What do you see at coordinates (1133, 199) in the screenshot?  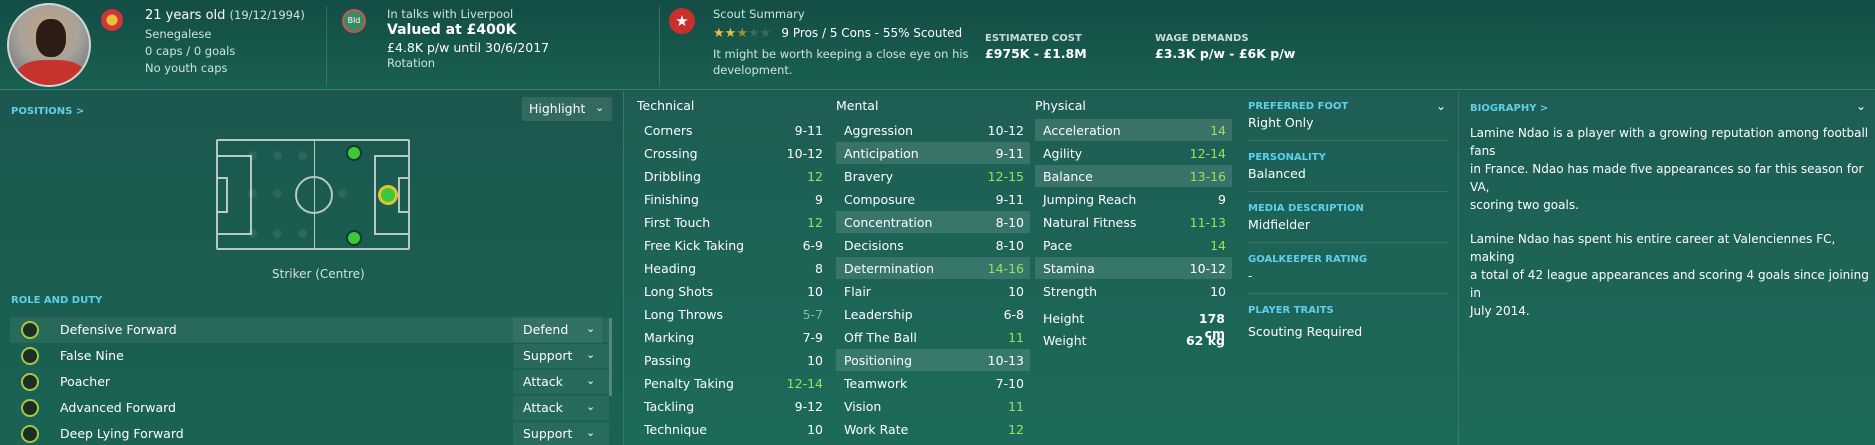 I see `physical-attribute-row: Jumping Reach 9` at bounding box center [1133, 199].